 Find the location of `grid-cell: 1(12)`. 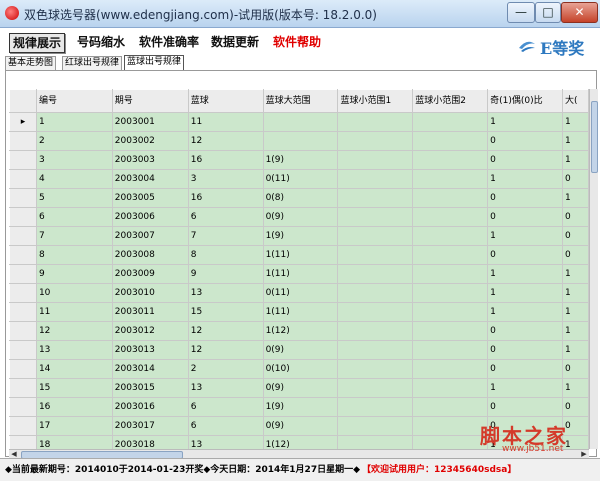

grid-cell: 1(12) is located at coordinates (300, 442).